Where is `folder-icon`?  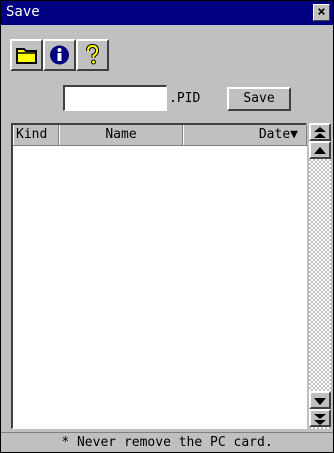
folder-icon is located at coordinates (26, 56).